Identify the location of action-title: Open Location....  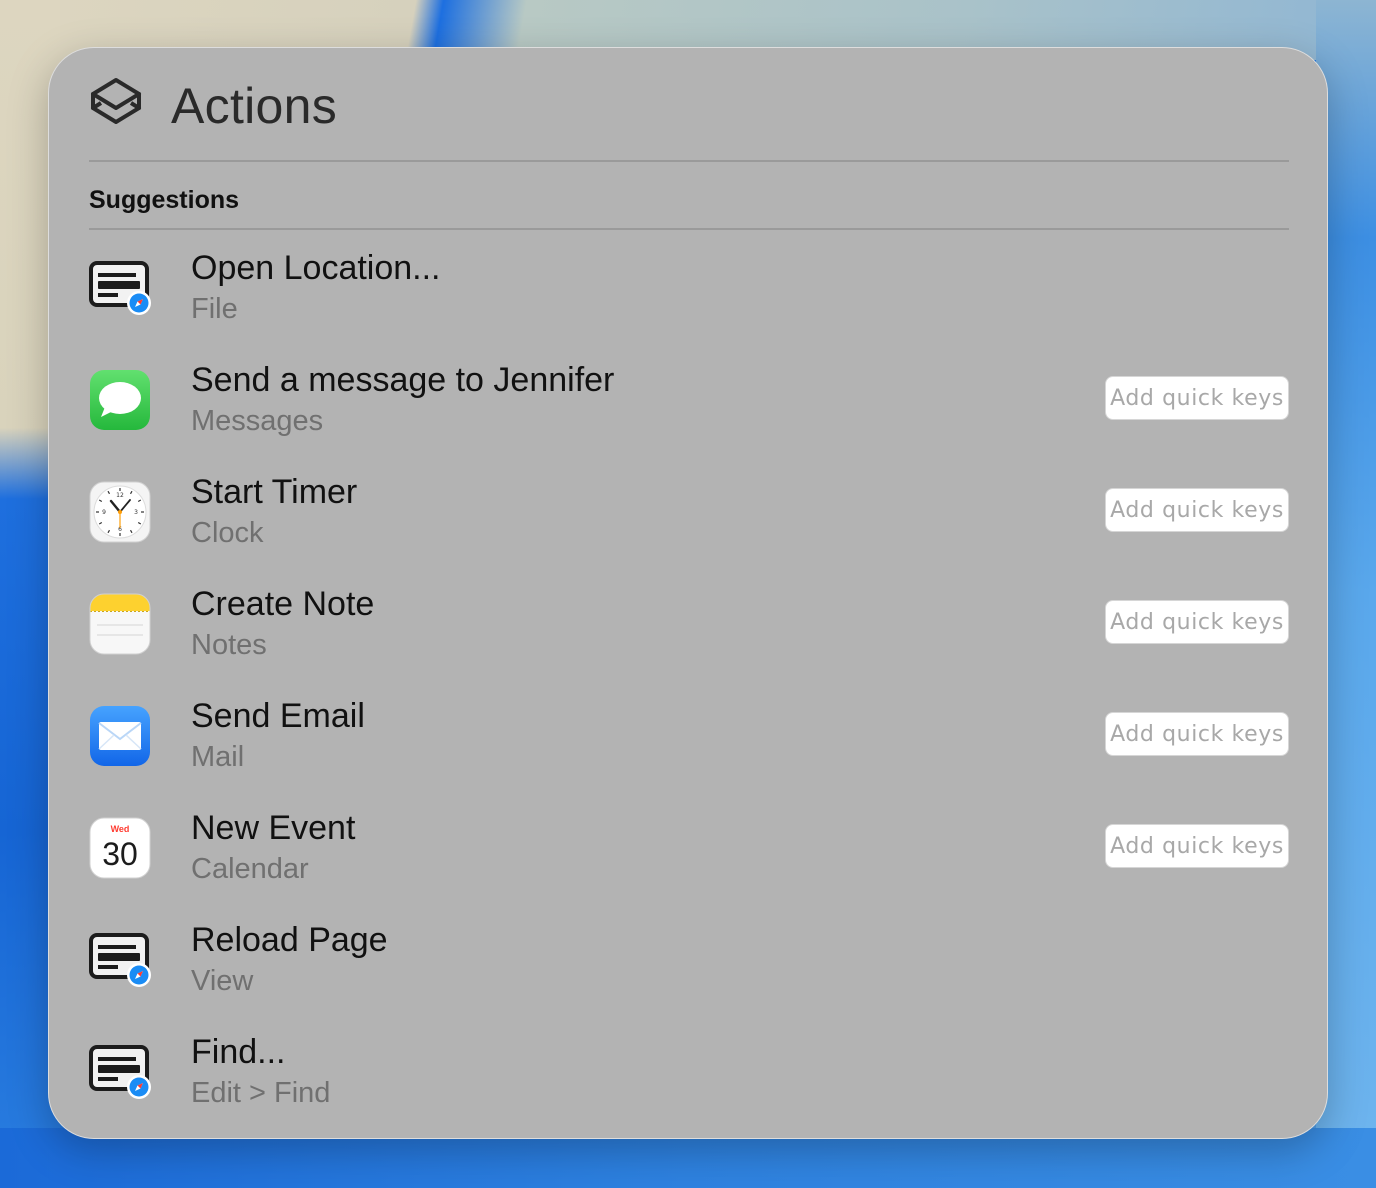
(316, 268).